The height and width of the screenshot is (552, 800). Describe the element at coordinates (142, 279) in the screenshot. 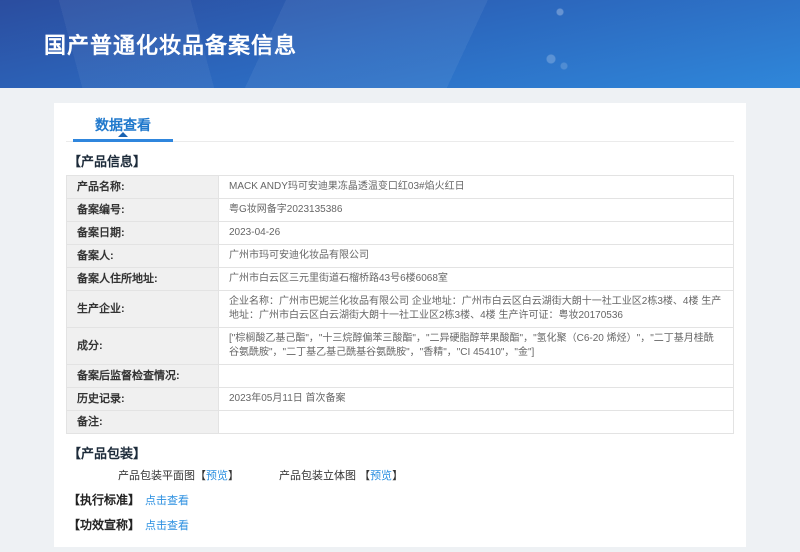

I see `row-label: 备案人住所地址:` at that location.